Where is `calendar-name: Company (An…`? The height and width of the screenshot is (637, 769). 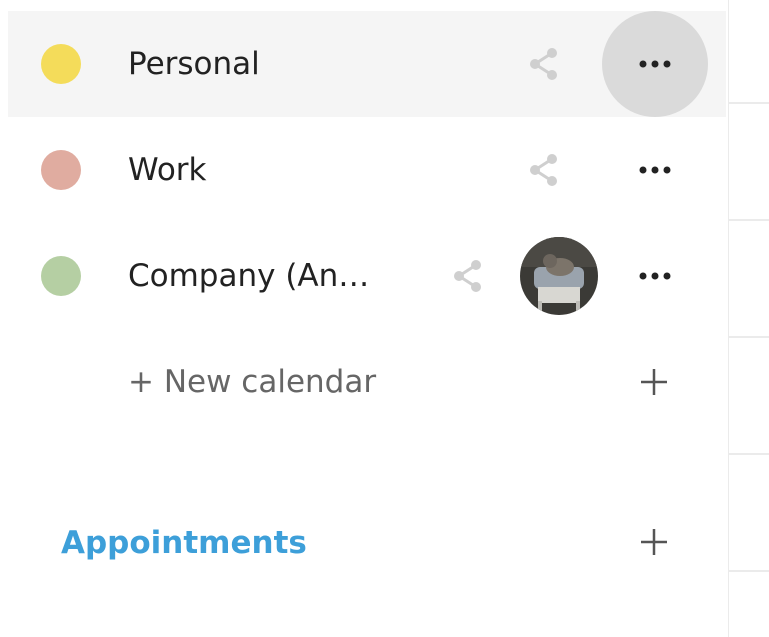
calendar-name: Company (An… is located at coordinates (249, 276).